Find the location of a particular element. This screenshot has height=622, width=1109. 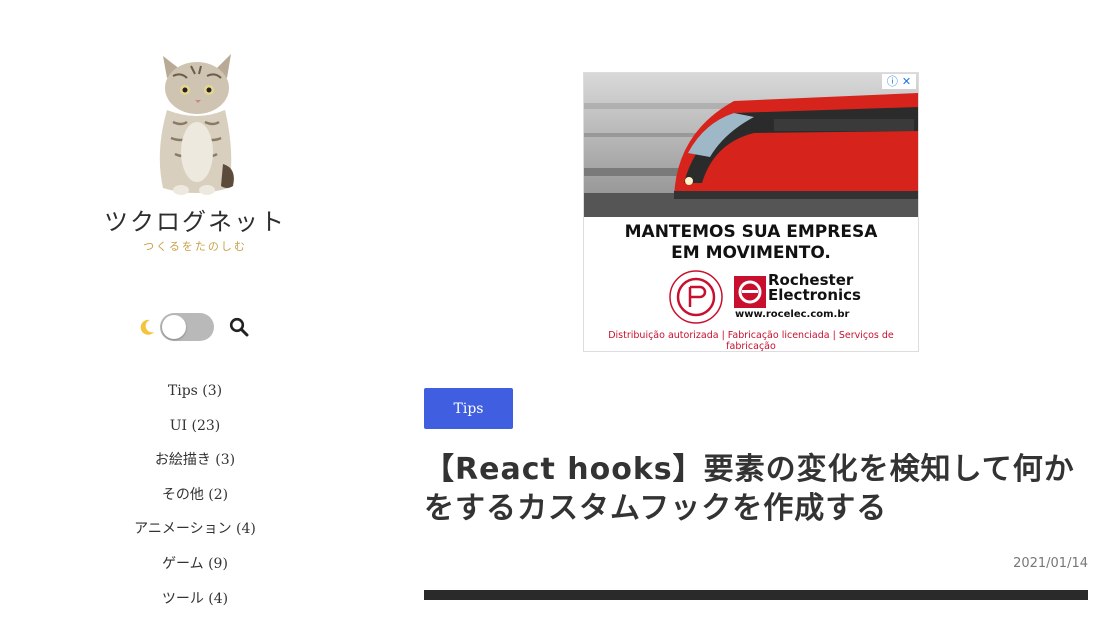

category-item: Tips (3) is located at coordinates (195, 397).